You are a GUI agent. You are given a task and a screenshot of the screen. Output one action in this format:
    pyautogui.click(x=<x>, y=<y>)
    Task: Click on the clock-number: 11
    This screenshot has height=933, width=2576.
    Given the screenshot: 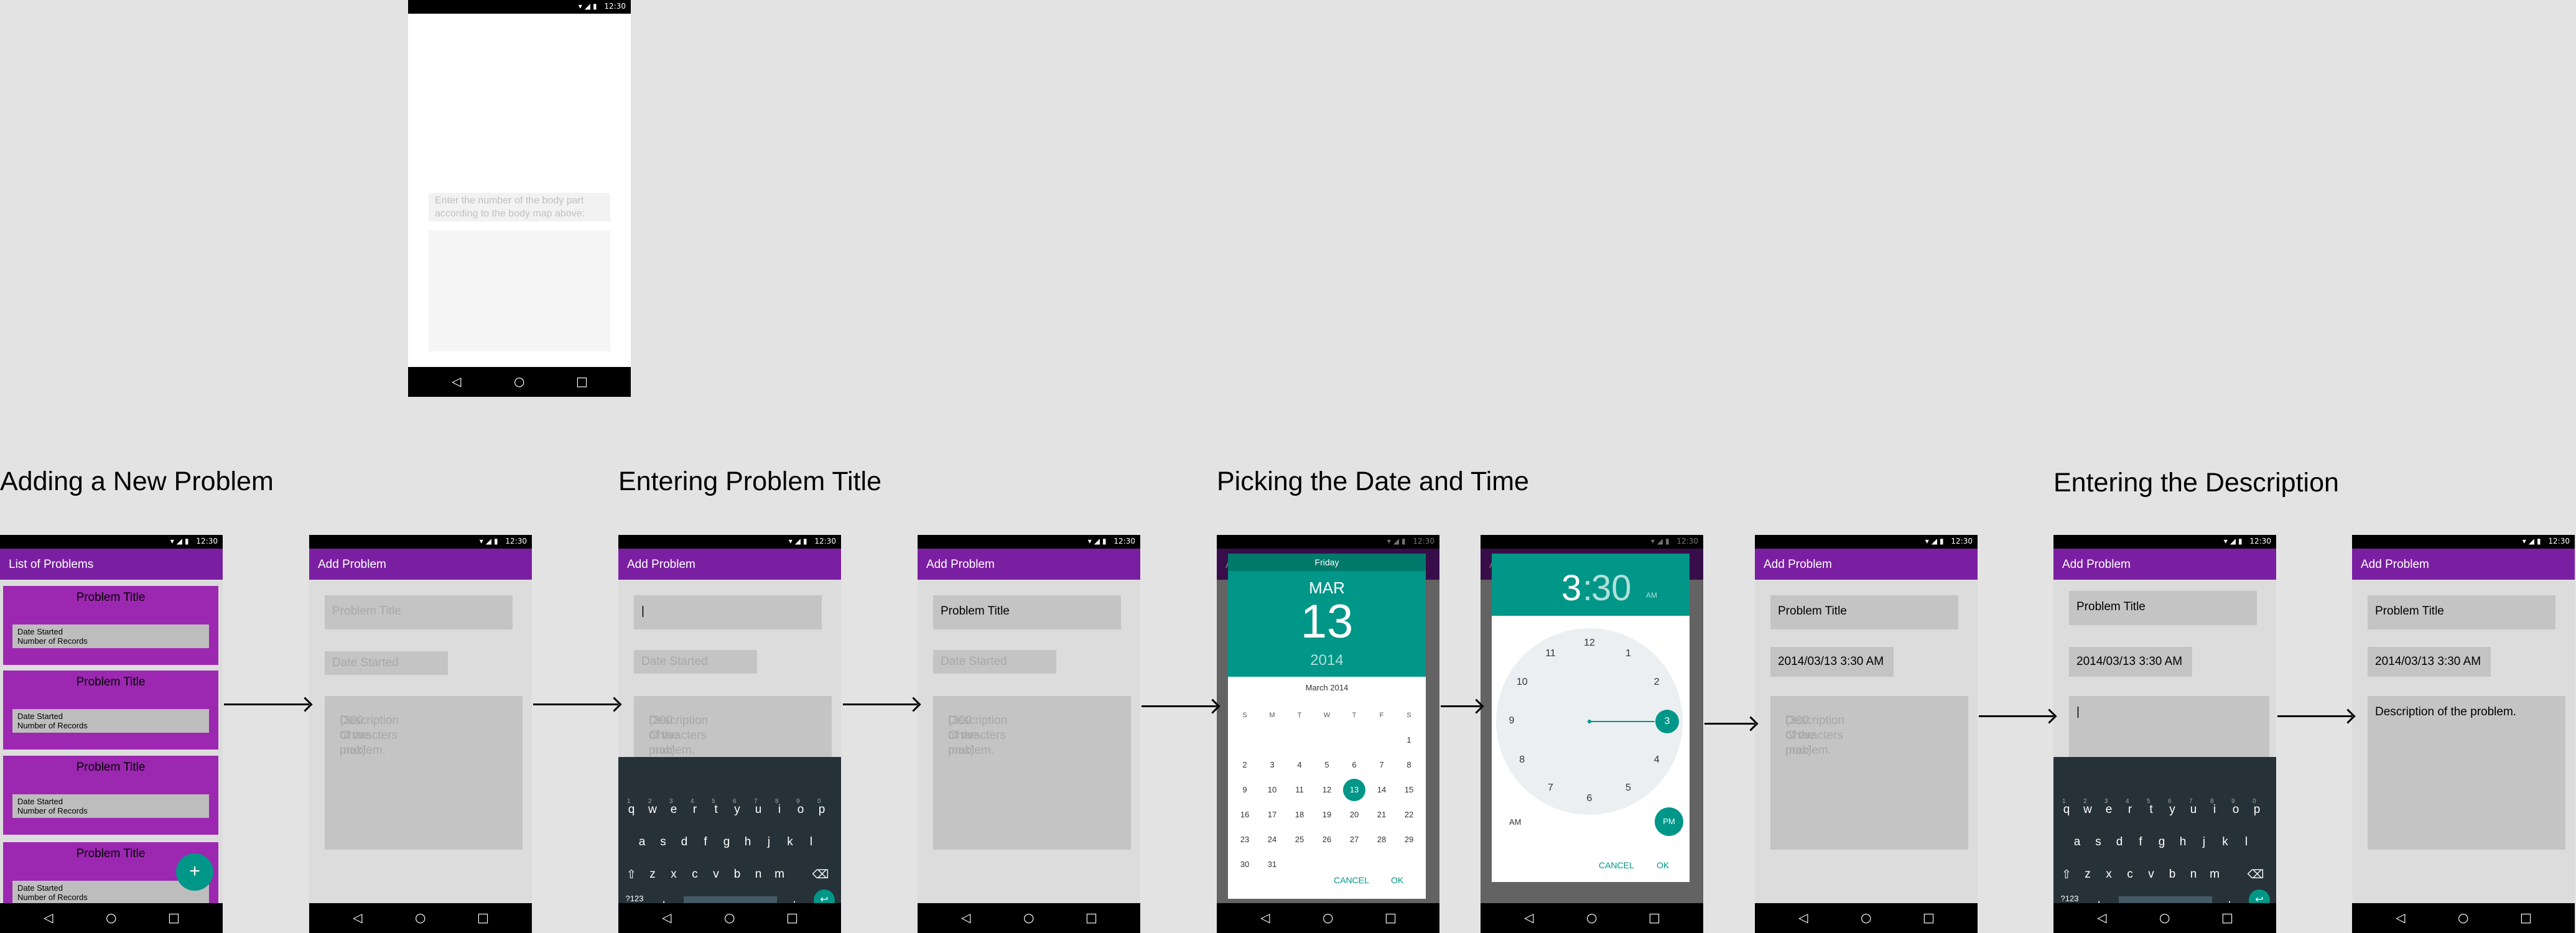 What is the action you would take?
    pyautogui.click(x=1550, y=653)
    